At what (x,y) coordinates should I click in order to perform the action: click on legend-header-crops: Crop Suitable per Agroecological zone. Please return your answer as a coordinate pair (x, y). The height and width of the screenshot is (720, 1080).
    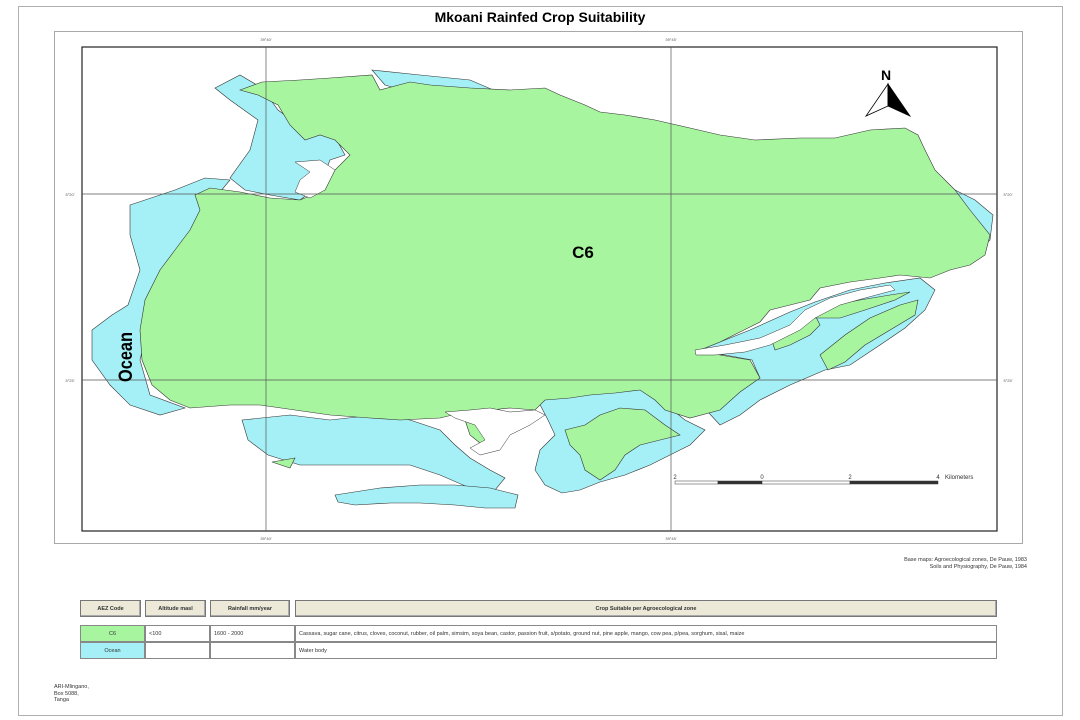
    Looking at the image, I should click on (646, 608).